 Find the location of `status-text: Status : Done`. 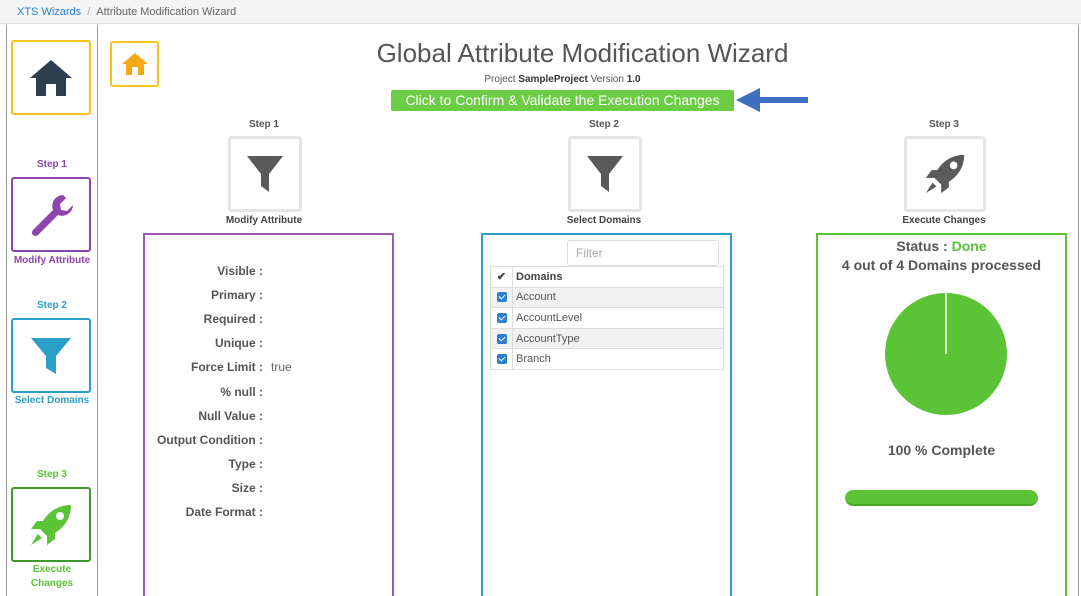

status-text: Status : Done is located at coordinates (941, 246).